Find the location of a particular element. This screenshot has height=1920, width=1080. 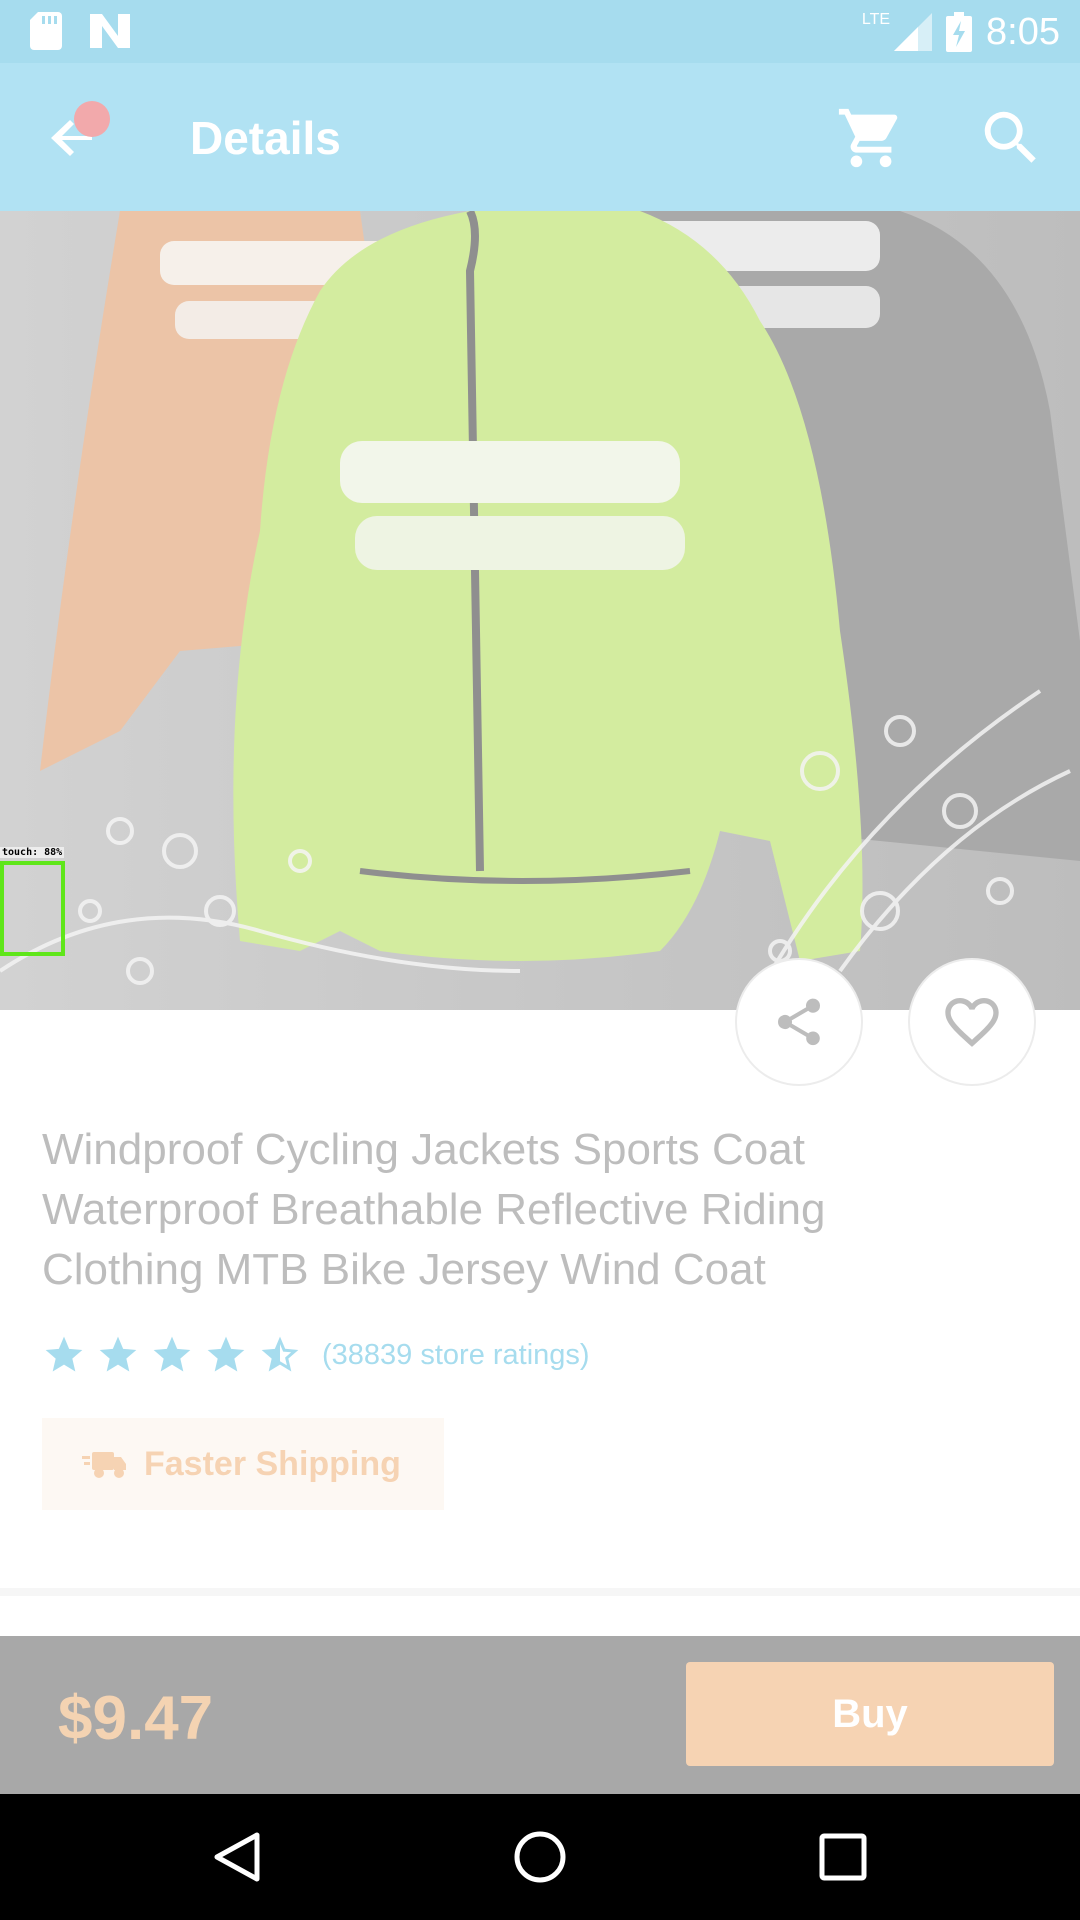

share-button is located at coordinates (799, 1022).